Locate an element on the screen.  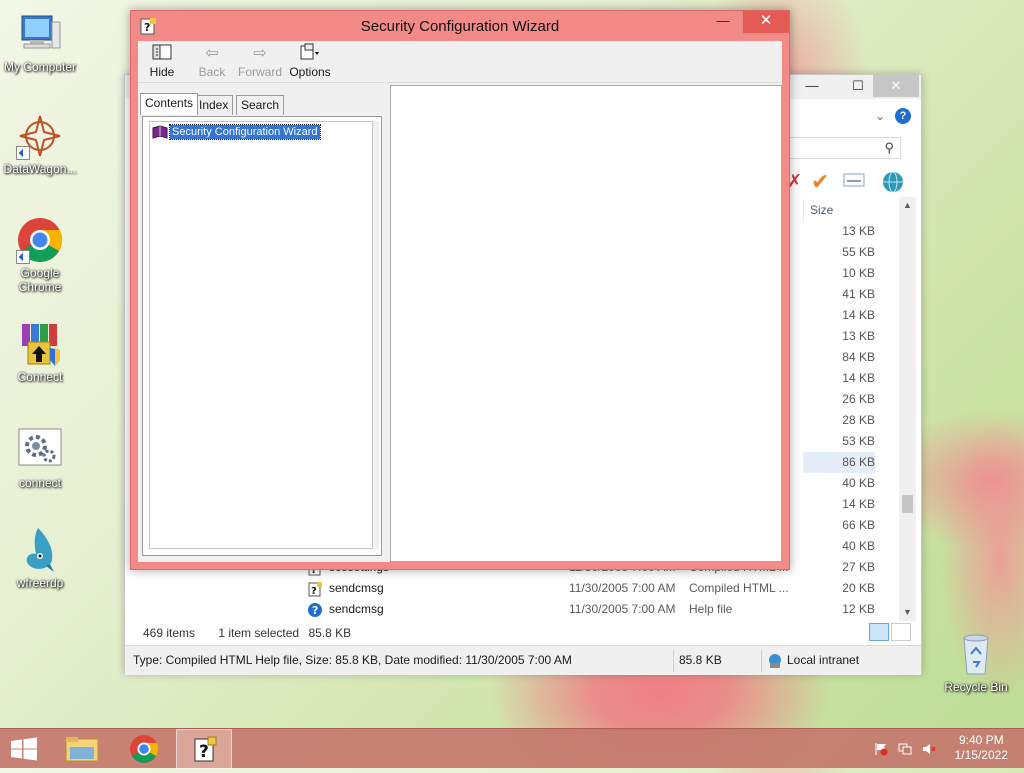
file-size-cell: 13 KB is located at coordinates (858, 336).